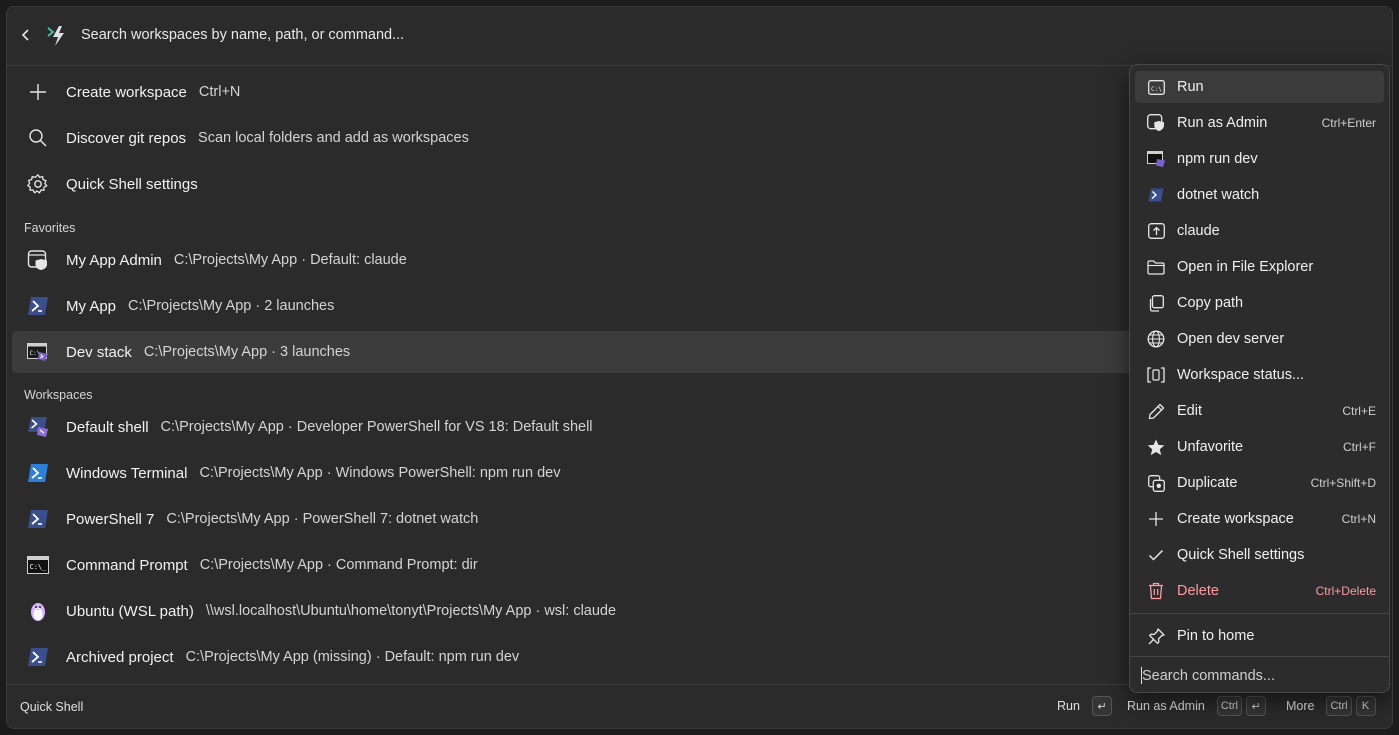  Describe the element at coordinates (1210, 303) in the screenshot. I see `menu-label: Copy path` at that location.